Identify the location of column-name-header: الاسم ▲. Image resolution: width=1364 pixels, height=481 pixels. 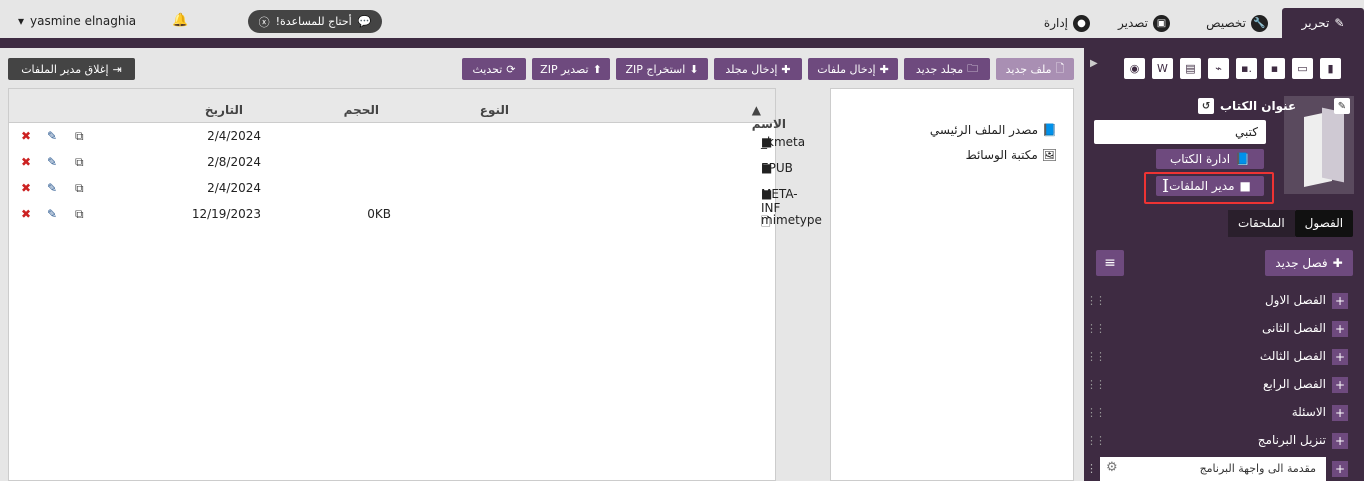
(769, 117).